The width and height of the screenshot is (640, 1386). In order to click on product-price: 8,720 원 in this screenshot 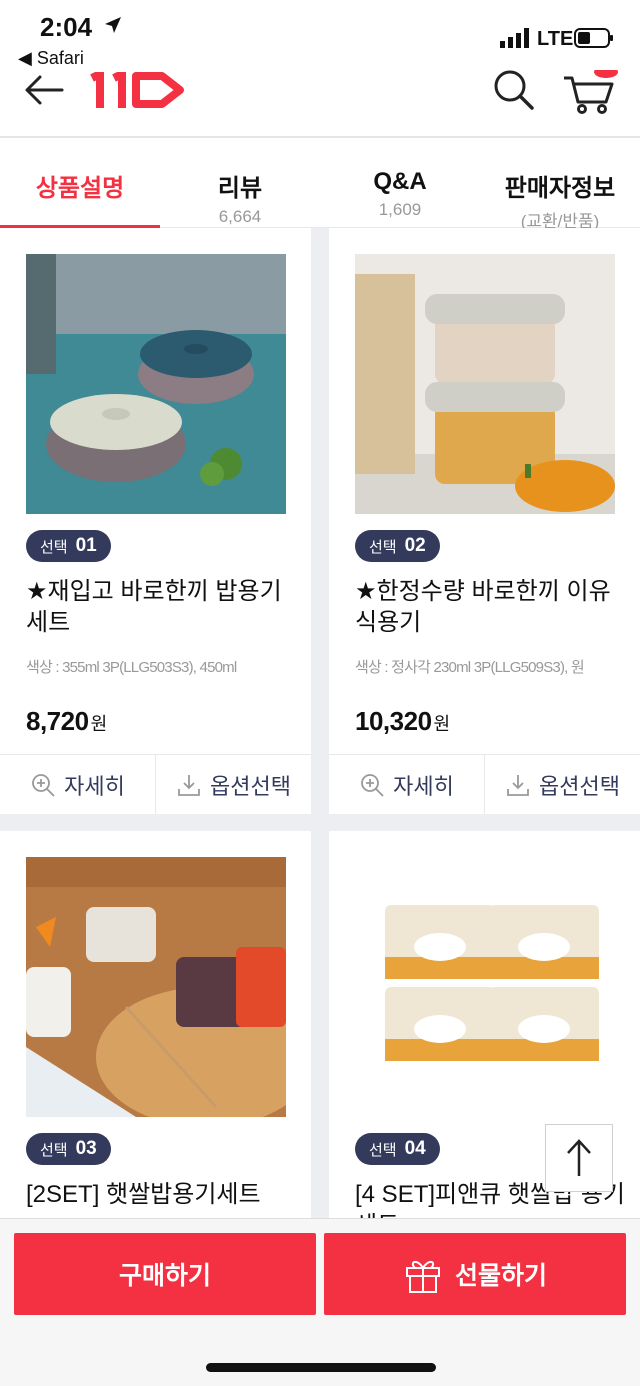, I will do `click(66, 721)`.